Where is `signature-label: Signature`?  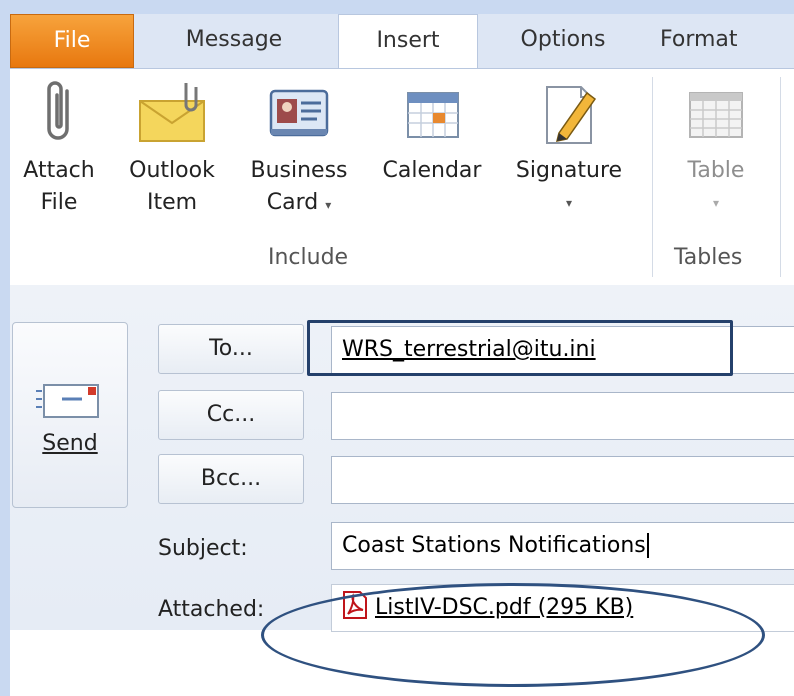
signature-label: Signature is located at coordinates (569, 170).